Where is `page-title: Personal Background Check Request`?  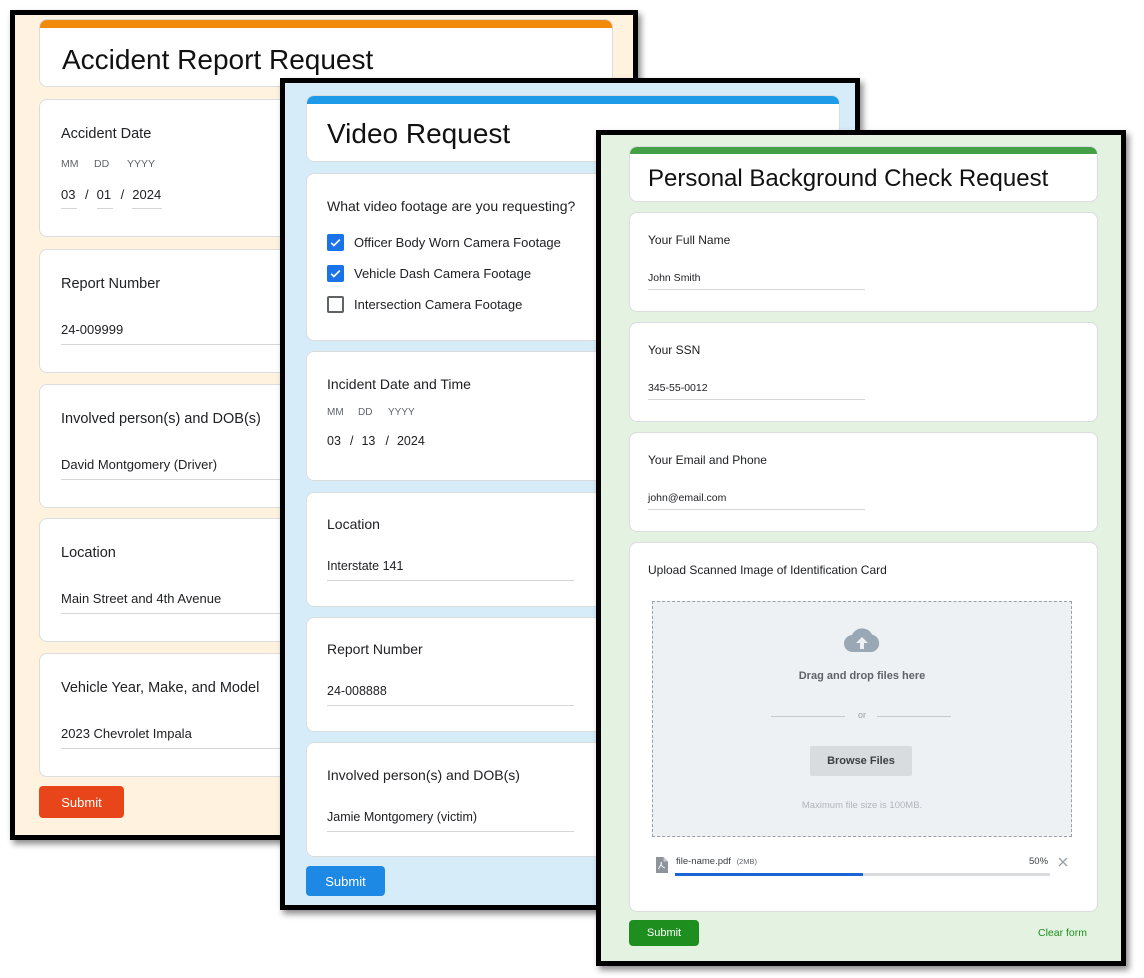
page-title: Personal Background Check Request is located at coordinates (848, 178).